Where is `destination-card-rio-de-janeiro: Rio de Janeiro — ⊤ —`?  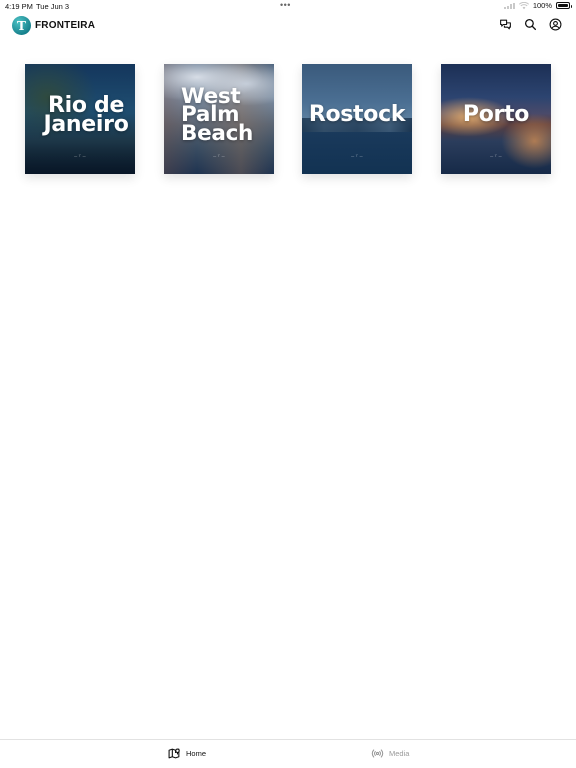
destination-card-rio-de-janeiro: Rio de Janeiro — ⊤ — is located at coordinates (80, 119).